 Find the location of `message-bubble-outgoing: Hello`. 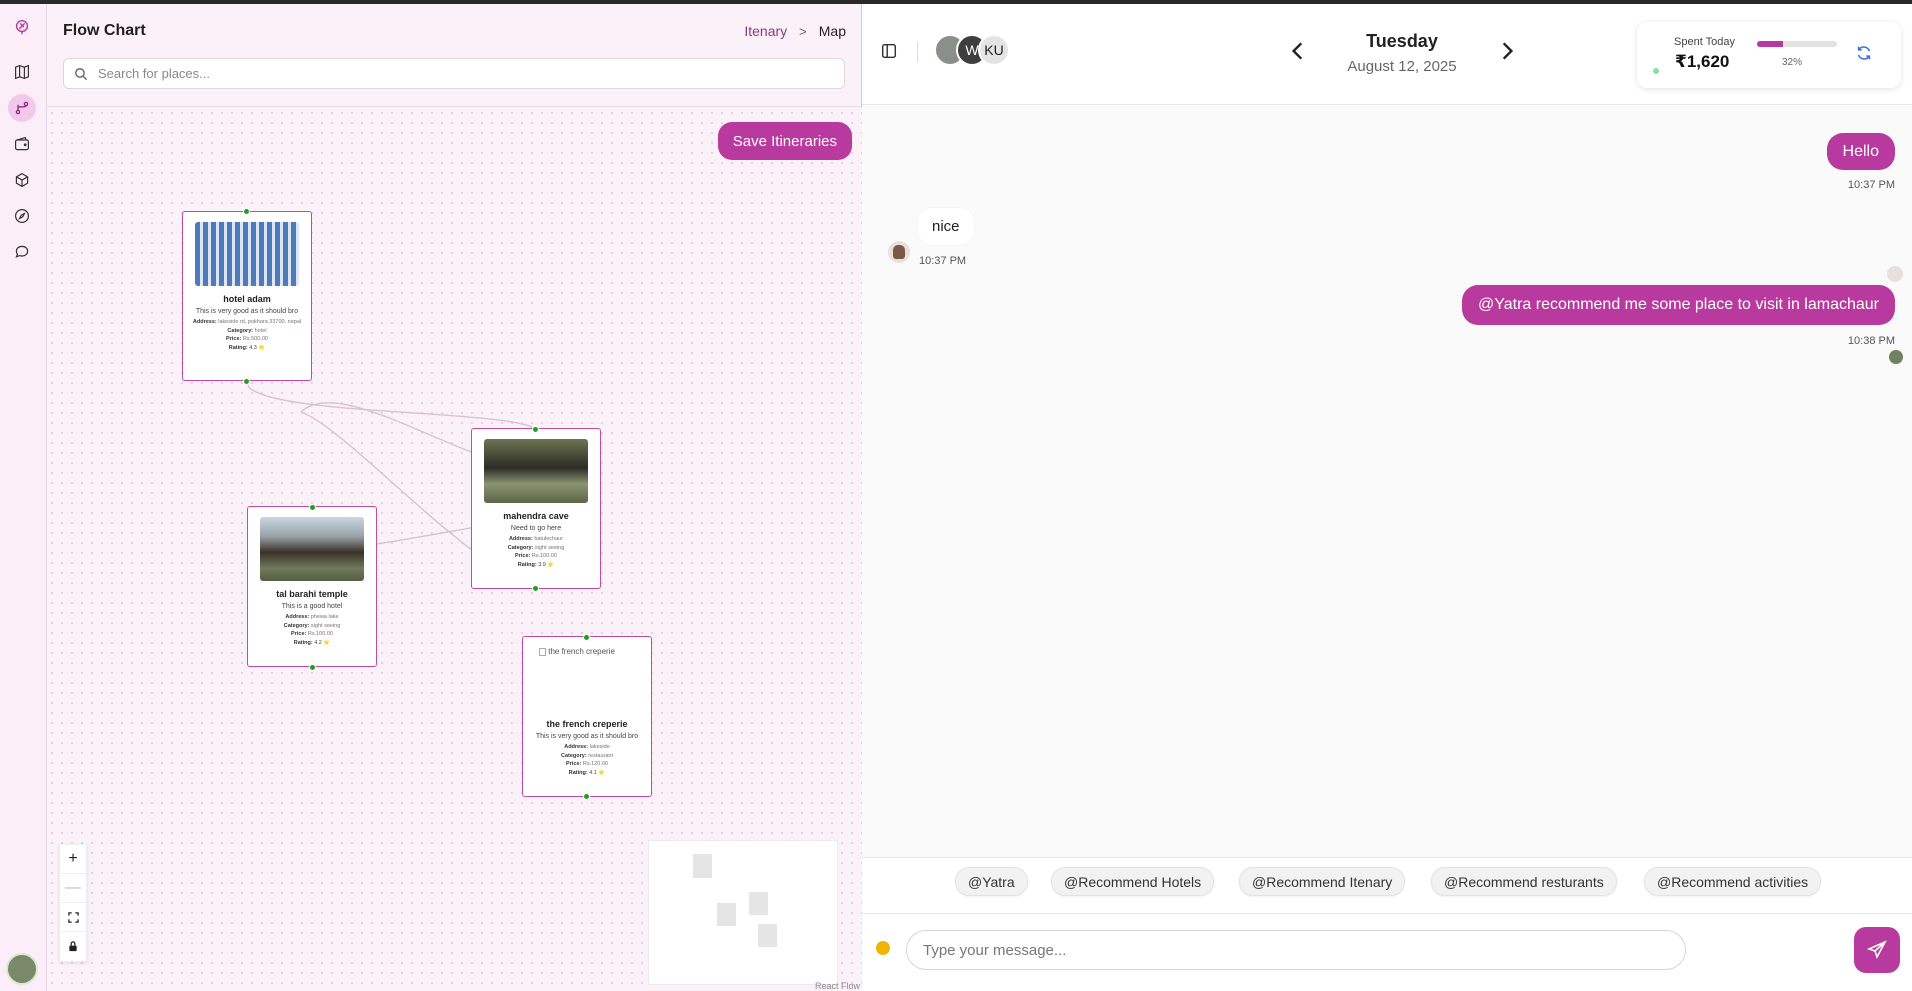

message-bubble-outgoing: Hello is located at coordinates (1860, 151).